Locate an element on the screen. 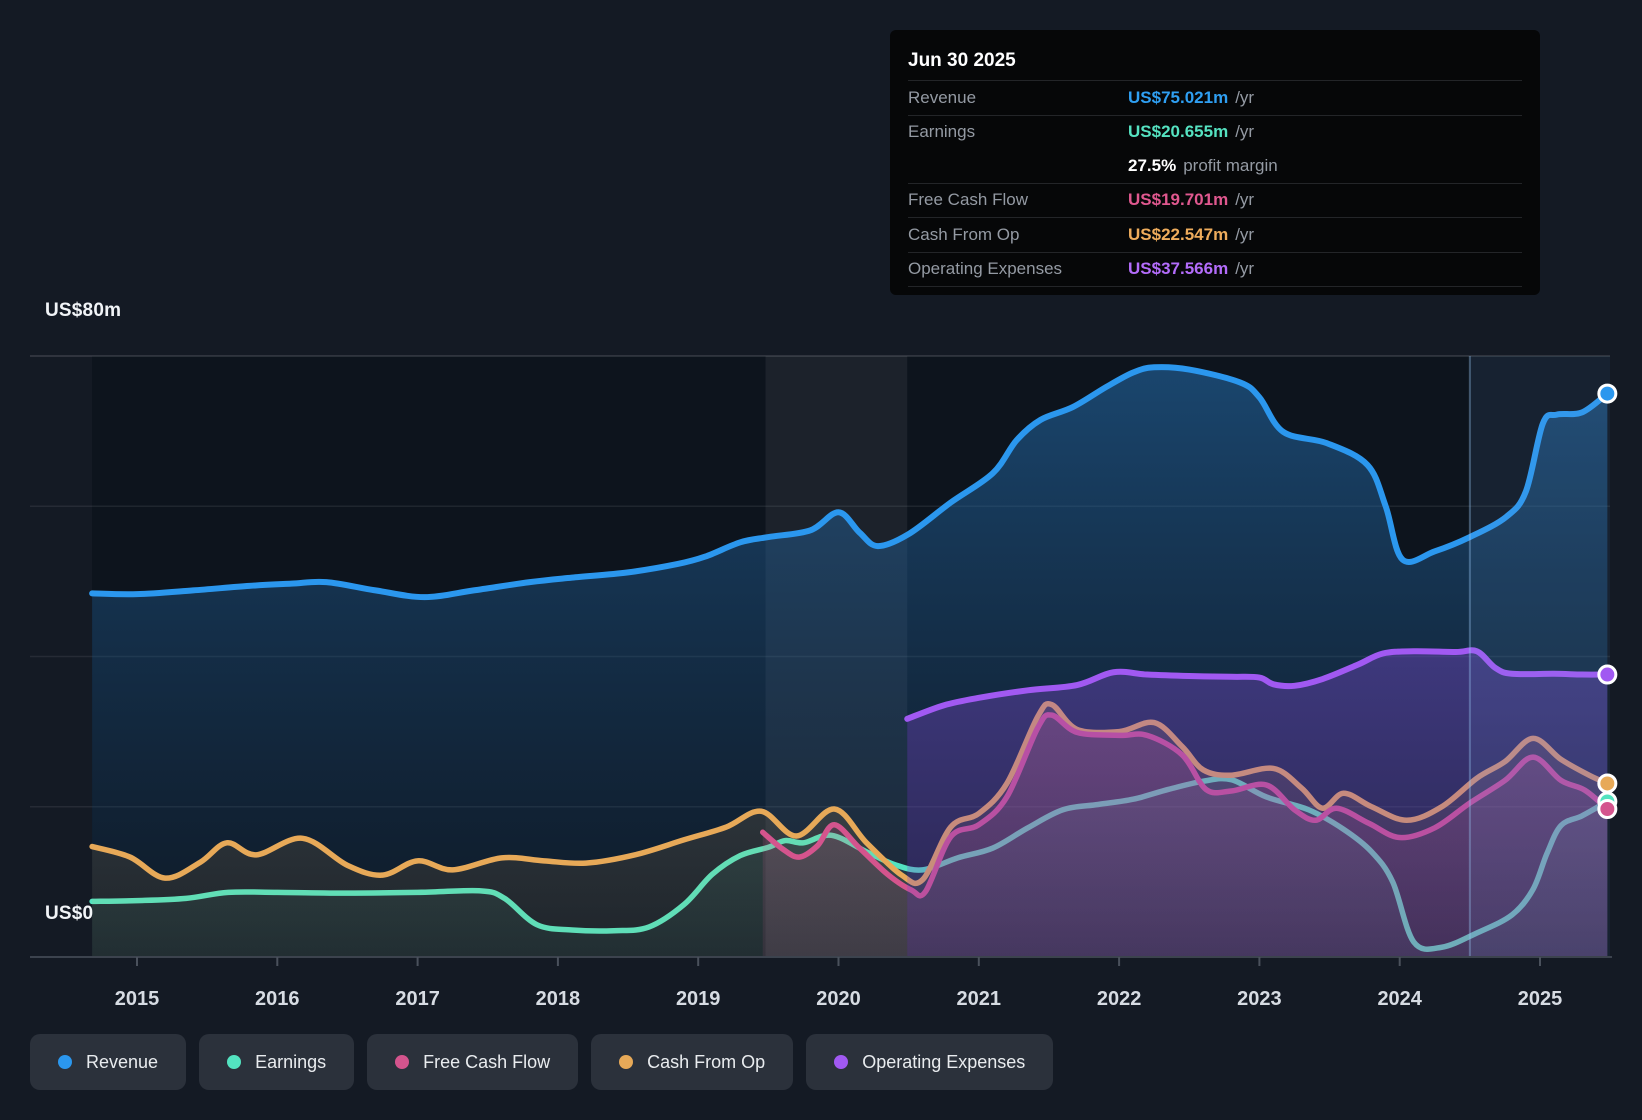 The width and height of the screenshot is (1642, 1120). x-tick-label-2020: 2020 is located at coordinates (838, 999).